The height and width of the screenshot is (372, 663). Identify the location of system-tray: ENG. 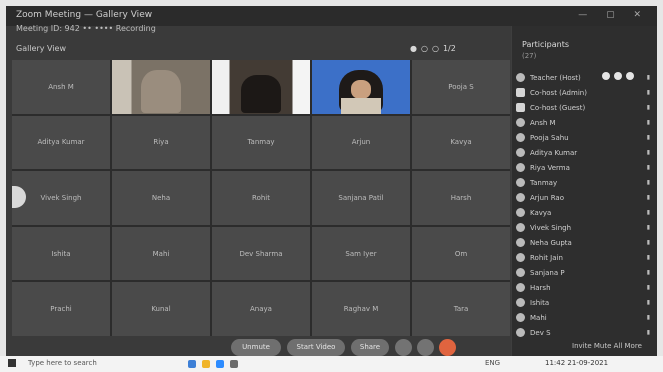
(492, 363).